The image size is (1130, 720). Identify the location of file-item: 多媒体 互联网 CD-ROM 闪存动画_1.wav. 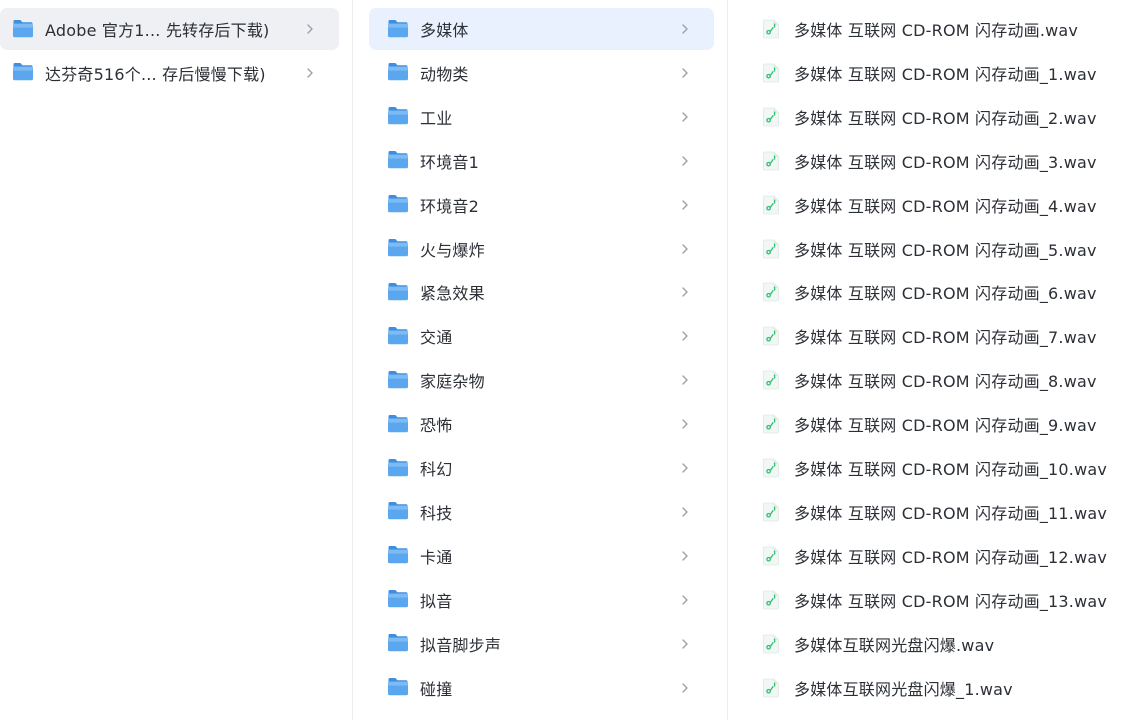
(937, 73).